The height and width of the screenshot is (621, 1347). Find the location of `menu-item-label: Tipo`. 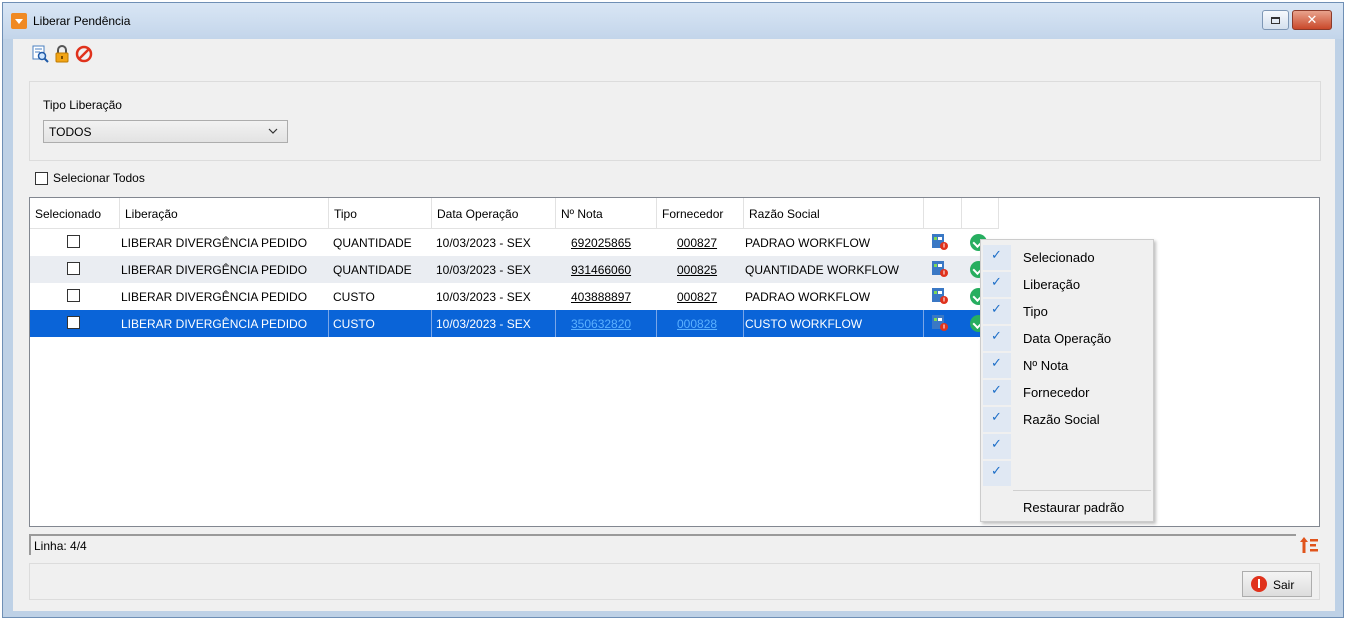

menu-item-label: Tipo is located at coordinates (1035, 311).